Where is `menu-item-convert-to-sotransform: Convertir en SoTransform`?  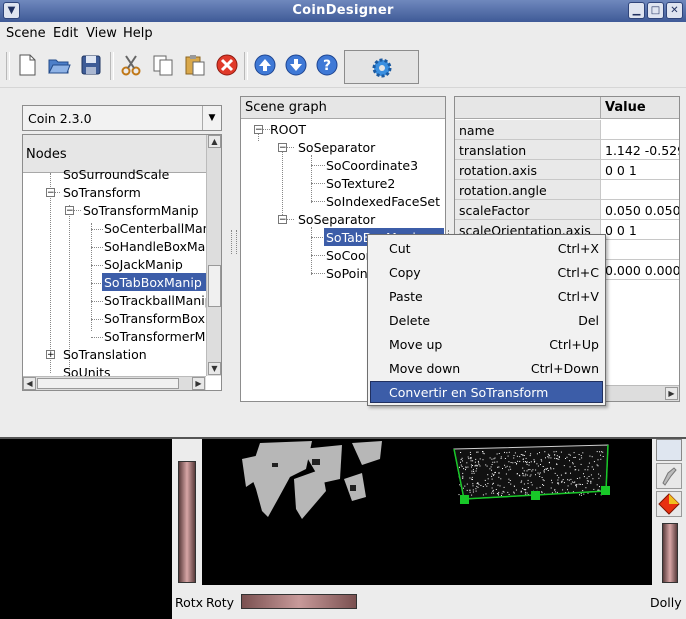
menu-item-convert-to-sotransform: Convertir en SoTransform is located at coordinates (486, 392).